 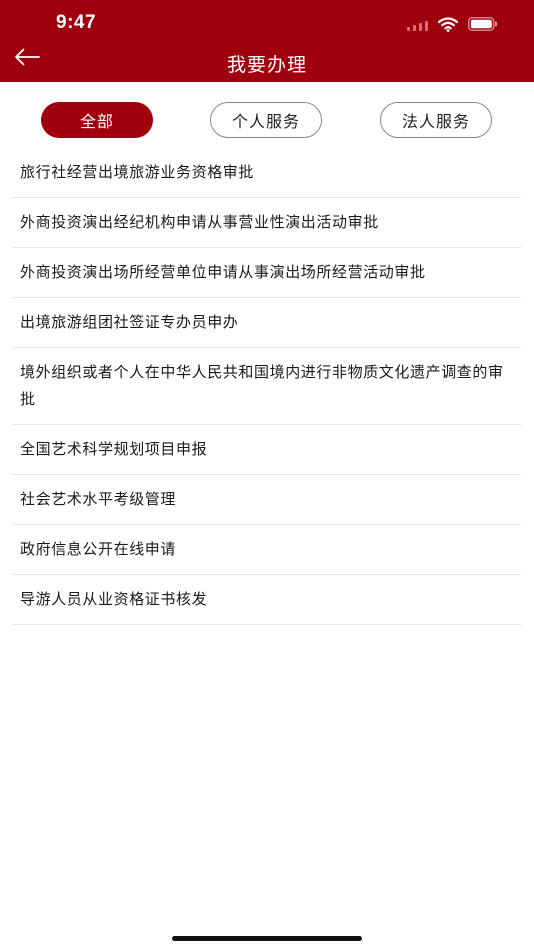 I want to click on tab-personal-services: 个人服务, so click(x=266, y=120).